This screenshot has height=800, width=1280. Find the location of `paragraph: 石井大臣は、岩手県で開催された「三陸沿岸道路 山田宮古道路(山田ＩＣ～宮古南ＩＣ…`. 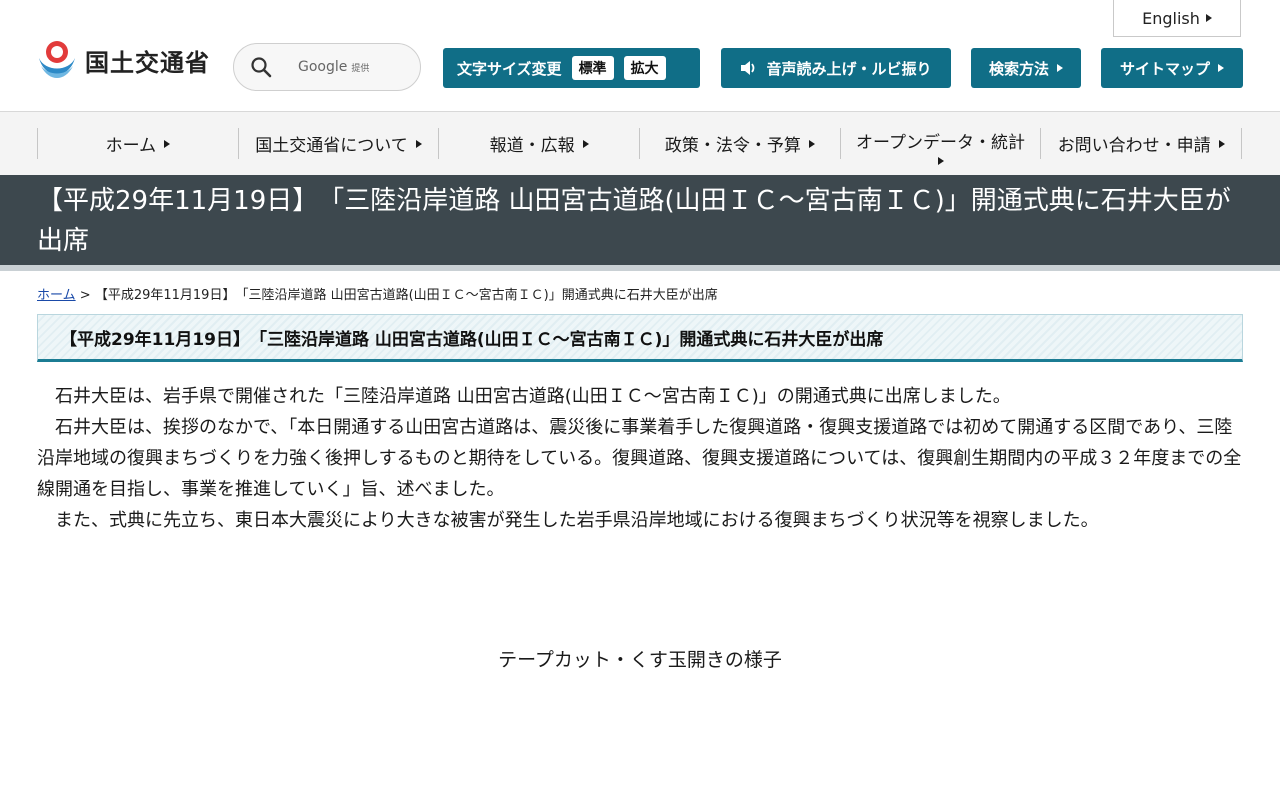

paragraph: 石井大臣は、岩手県で開催された「三陸沿岸道路 山田宮古道路(山田ＩＣ～宮古南ＩＣ… is located at coordinates (533, 396).